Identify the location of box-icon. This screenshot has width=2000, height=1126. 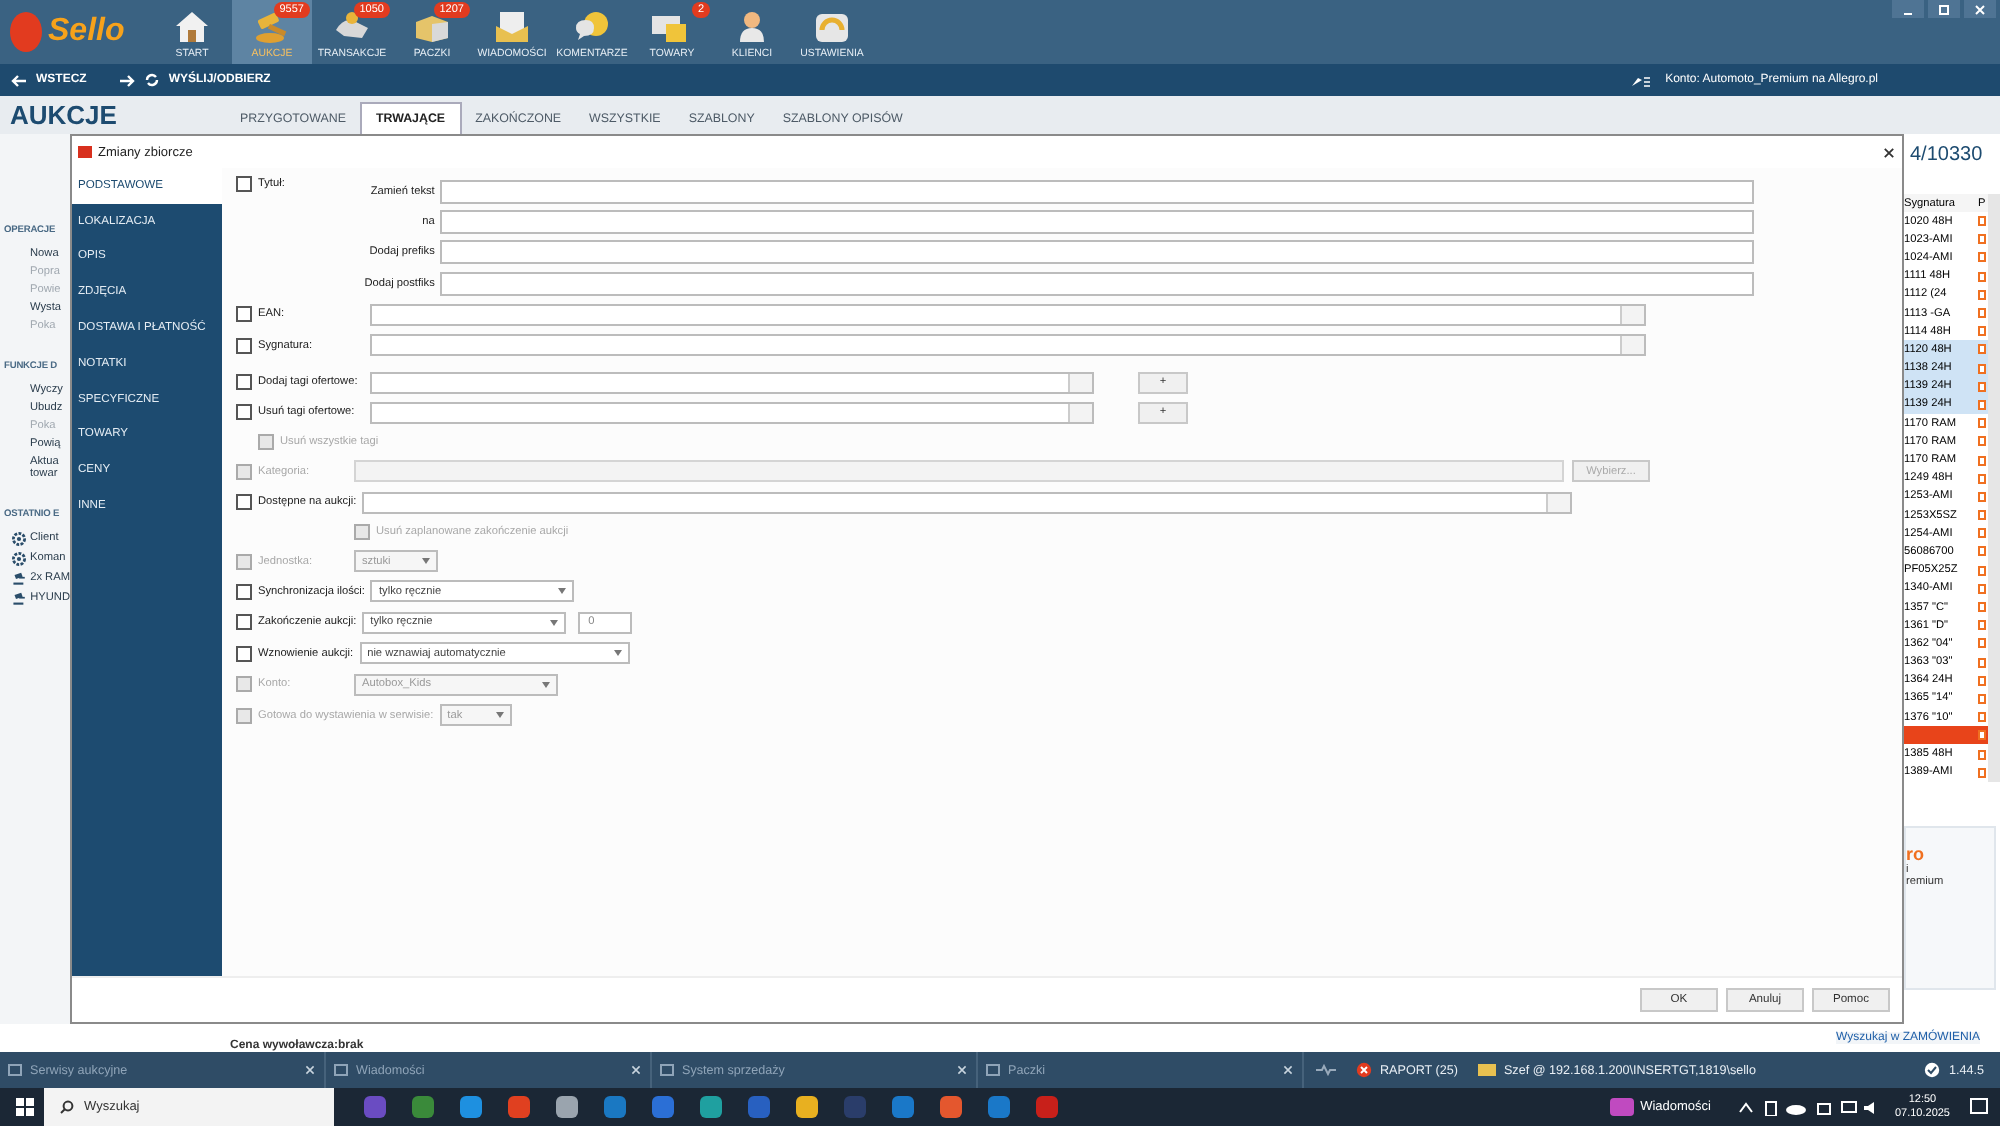
(432, 27).